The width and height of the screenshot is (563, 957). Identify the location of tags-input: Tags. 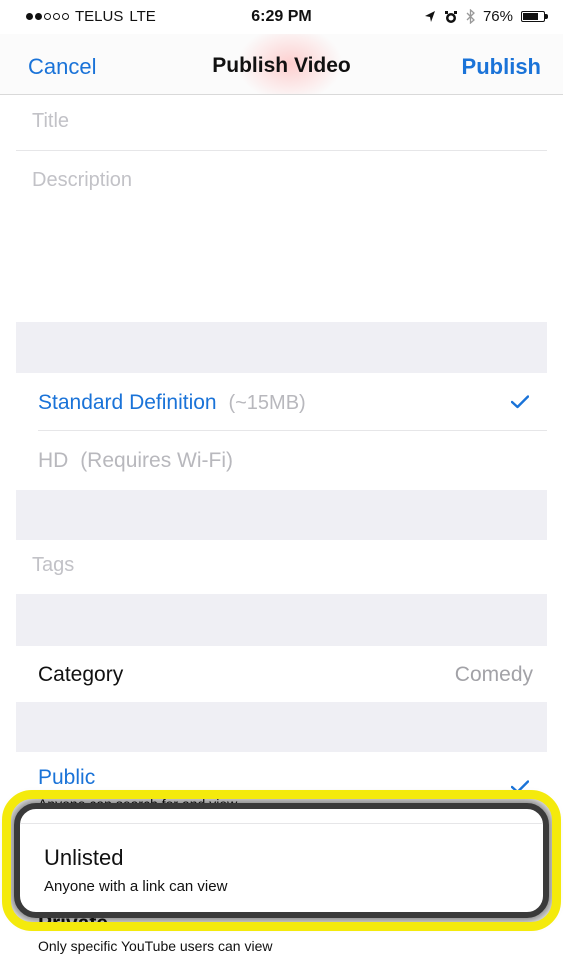
(53, 565).